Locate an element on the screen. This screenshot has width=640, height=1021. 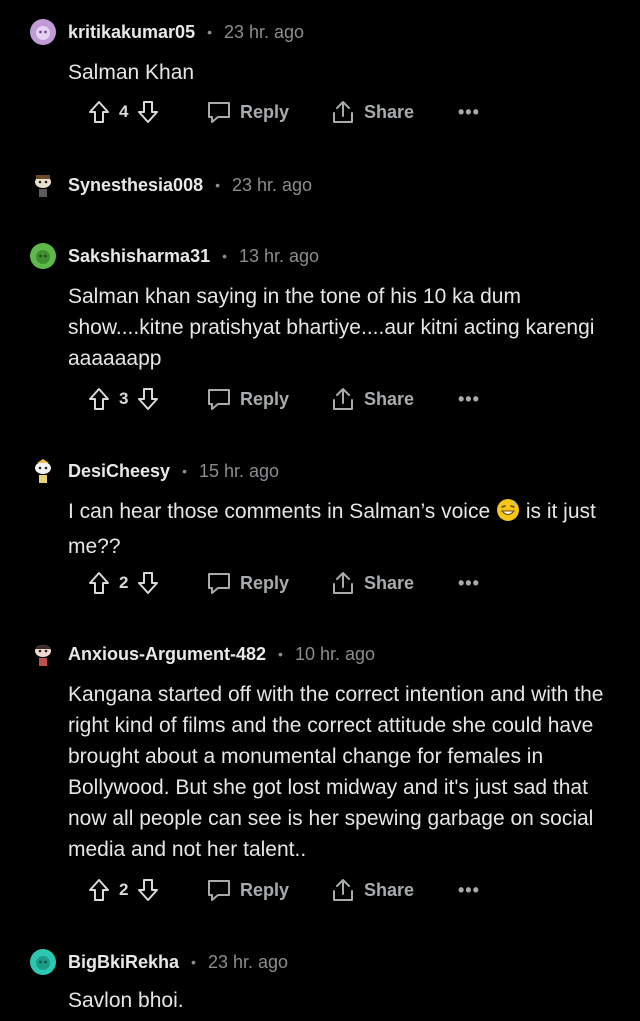
comment-timestamp: 10 hr. ago is located at coordinates (335, 653).